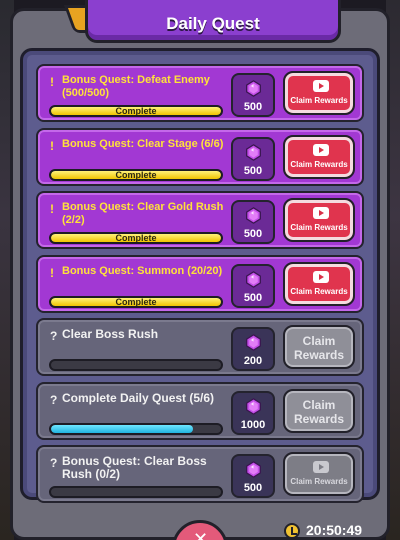 The width and height of the screenshot is (400, 540). I want to click on reward-amount: 200, so click(253, 361).